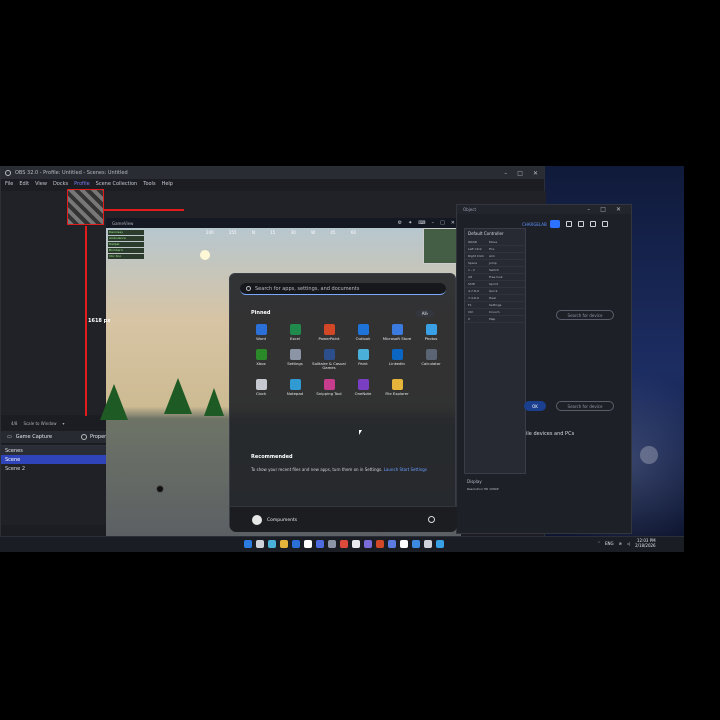 The height and width of the screenshot is (720, 720). Describe the element at coordinates (329, 332) in the screenshot. I see `pinned-app: PowerPoint` at that location.